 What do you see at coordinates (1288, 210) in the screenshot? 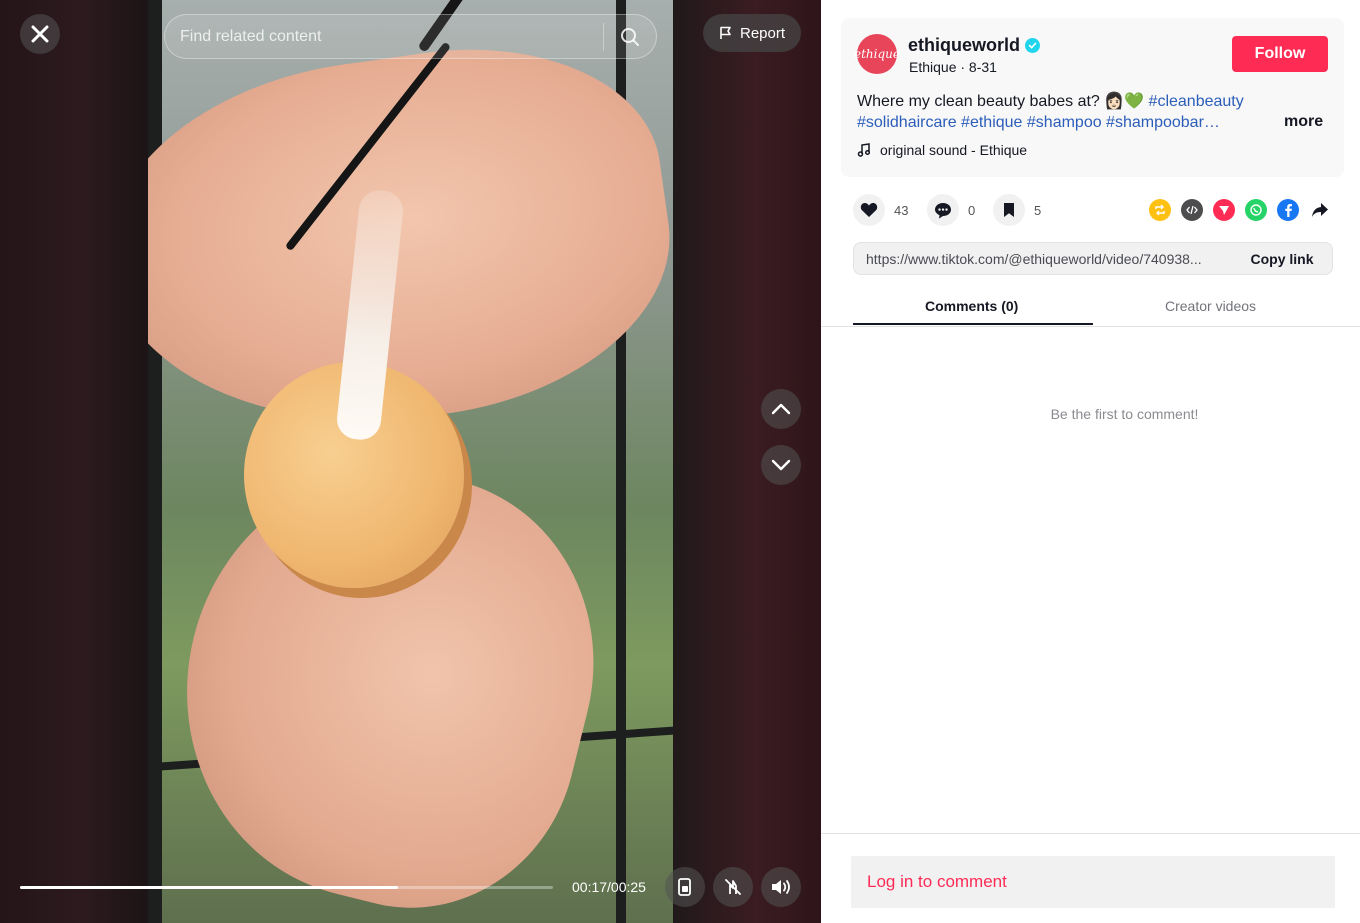
I see `facebook-icon` at bounding box center [1288, 210].